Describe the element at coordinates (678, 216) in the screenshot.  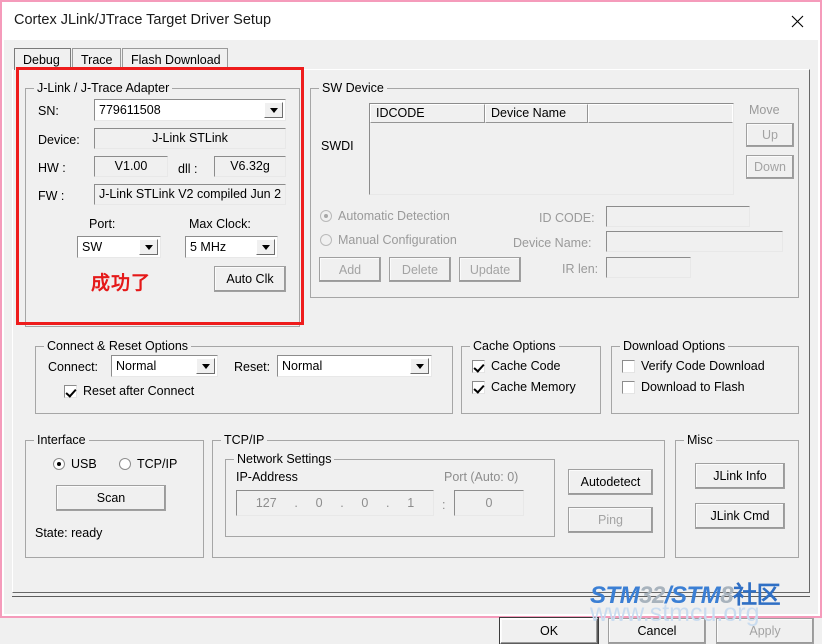
I see `id-code-field` at that location.